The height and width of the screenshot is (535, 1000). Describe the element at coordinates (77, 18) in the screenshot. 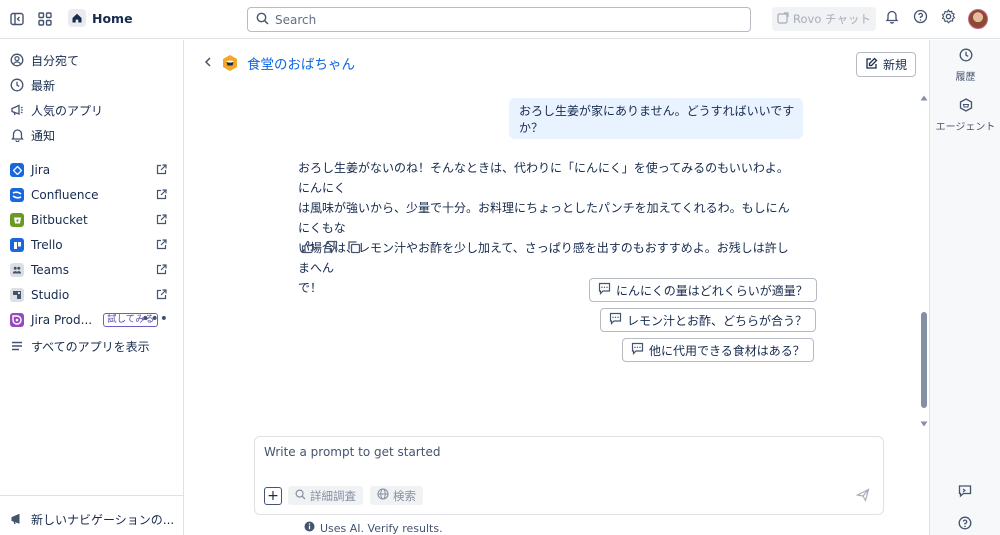

I see `home-icon` at that location.